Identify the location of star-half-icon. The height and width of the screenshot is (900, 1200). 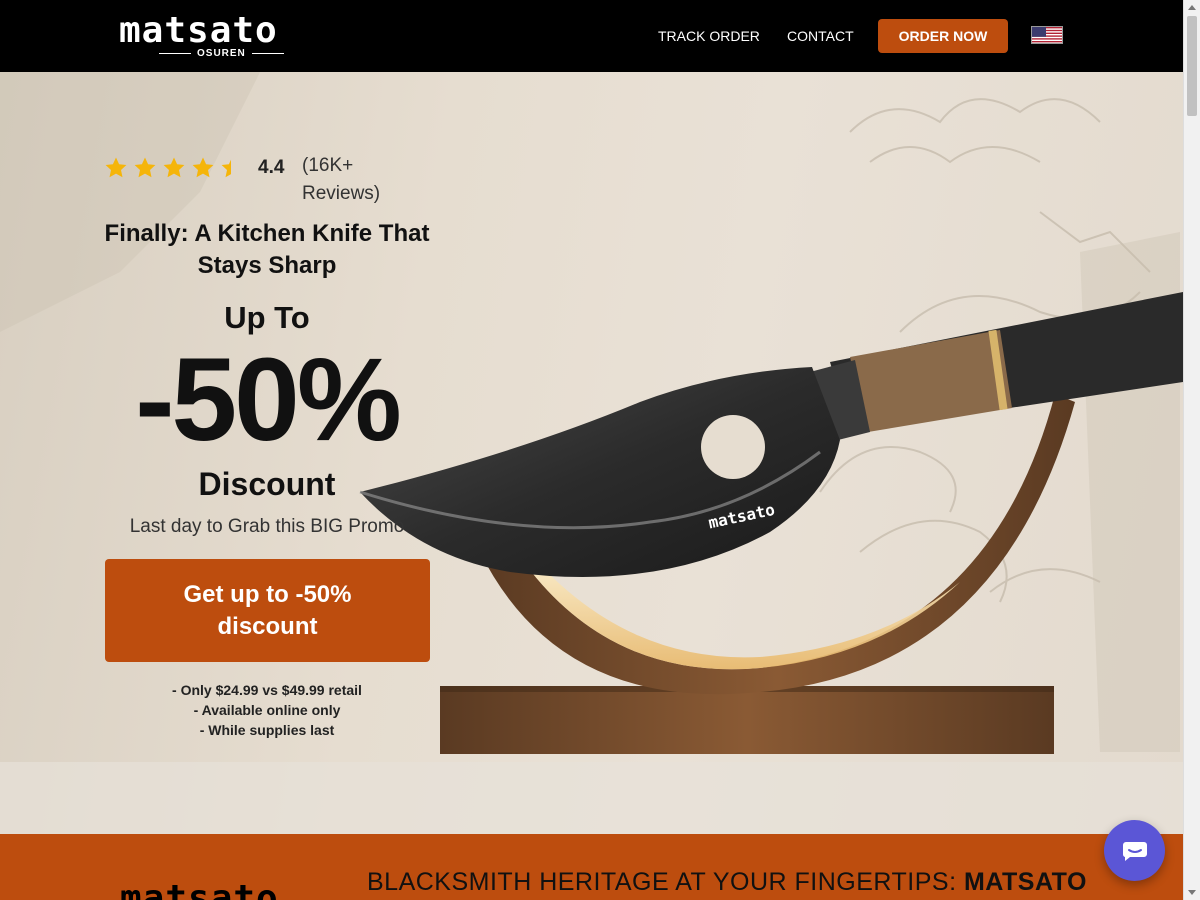
(226, 168).